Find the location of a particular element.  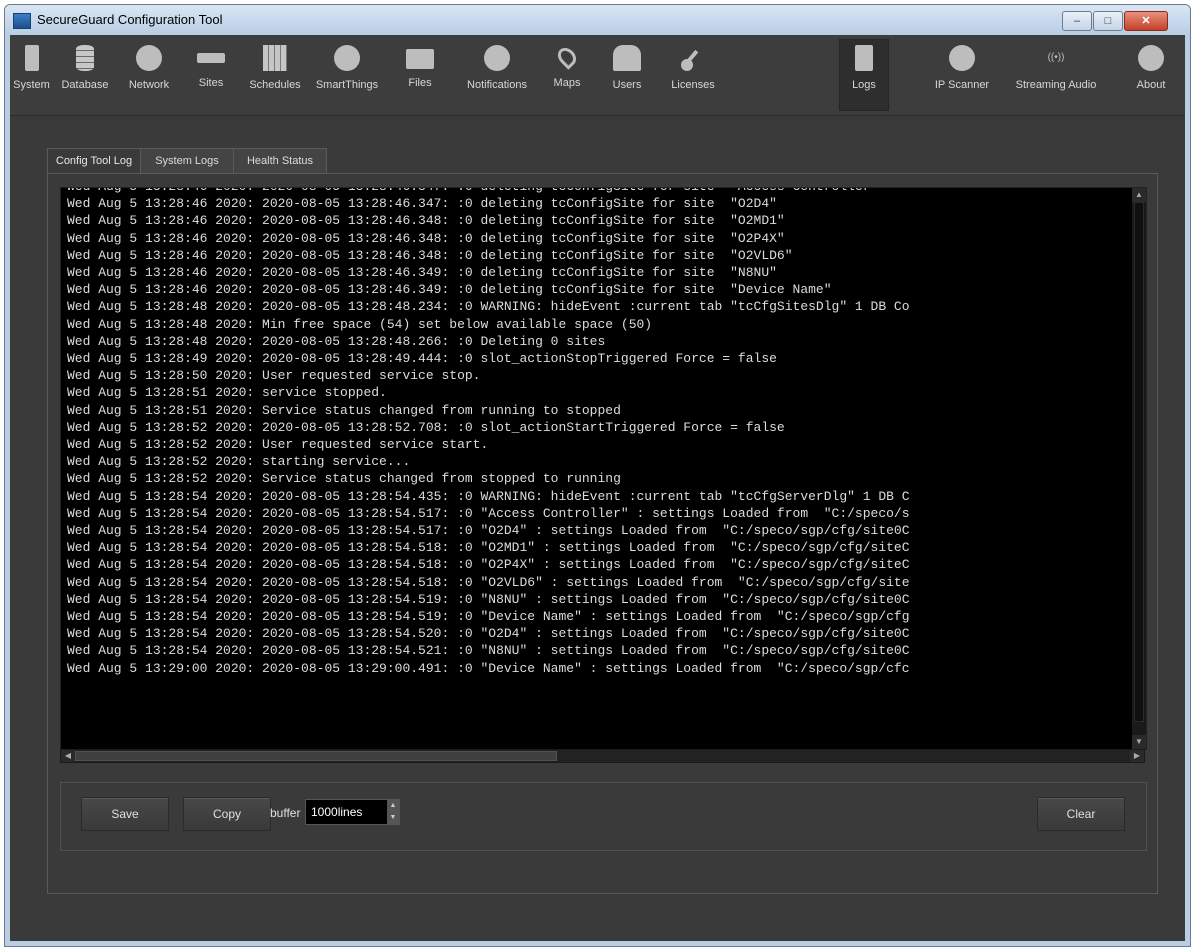

toolbar-item-label: About is located at coordinates (1151, 85).